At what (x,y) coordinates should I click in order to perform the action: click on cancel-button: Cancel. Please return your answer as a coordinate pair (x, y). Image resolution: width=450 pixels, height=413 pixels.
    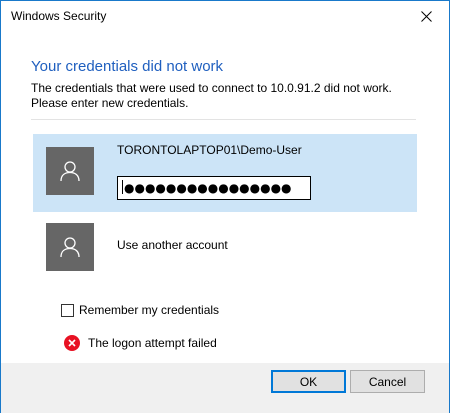
    Looking at the image, I should click on (387, 381).